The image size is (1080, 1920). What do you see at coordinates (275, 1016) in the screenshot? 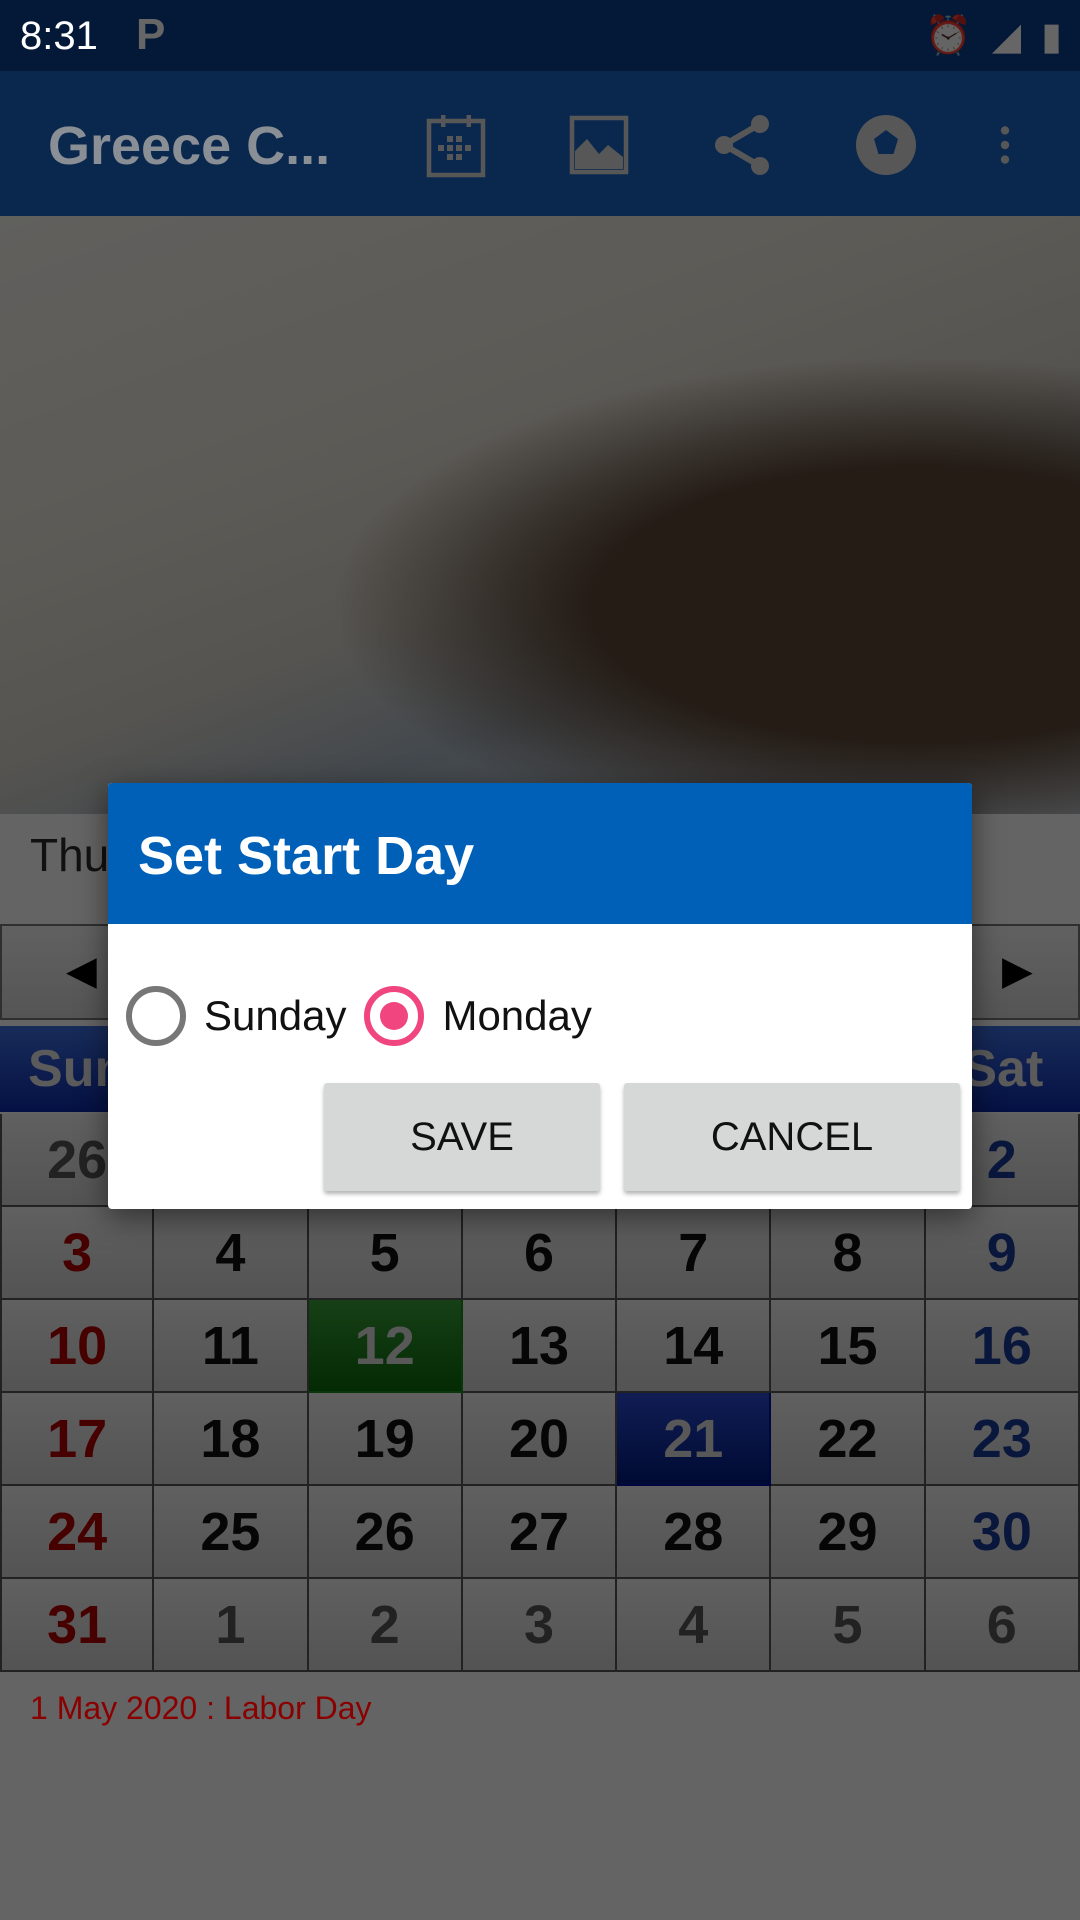
I see `radio-label-sunday: Sunday` at bounding box center [275, 1016].